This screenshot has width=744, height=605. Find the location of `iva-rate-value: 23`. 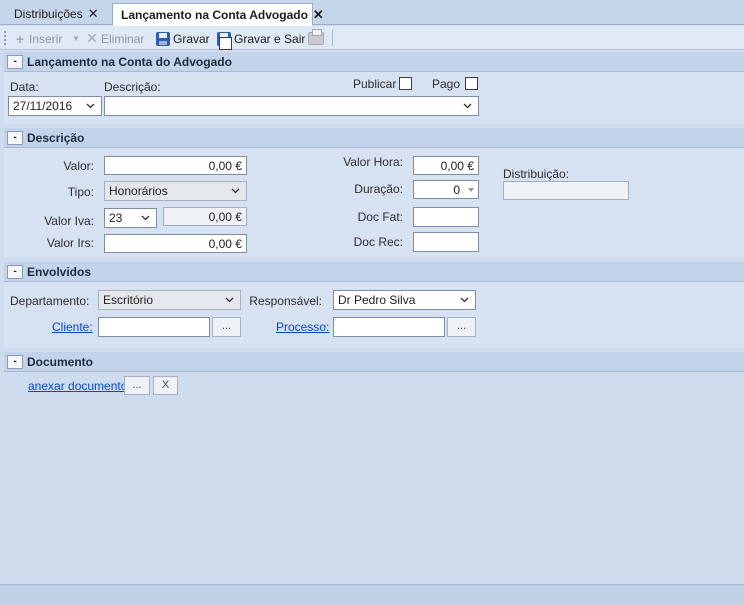

iva-rate-value: 23 is located at coordinates (116, 218).